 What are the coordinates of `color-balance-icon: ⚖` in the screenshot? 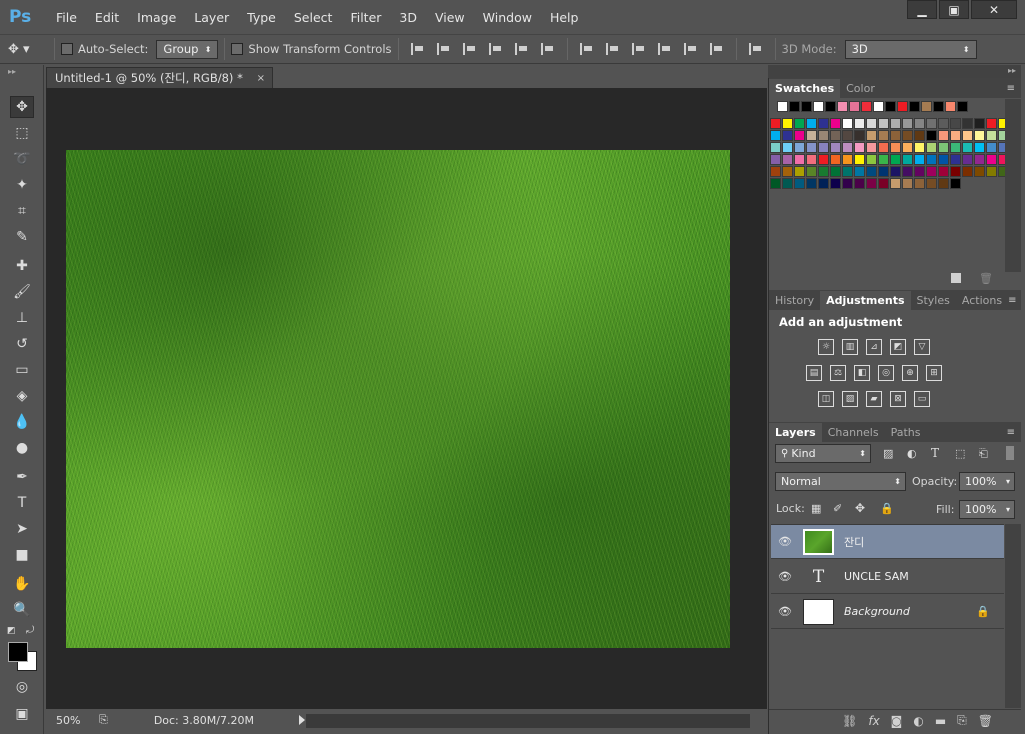 It's located at (838, 373).